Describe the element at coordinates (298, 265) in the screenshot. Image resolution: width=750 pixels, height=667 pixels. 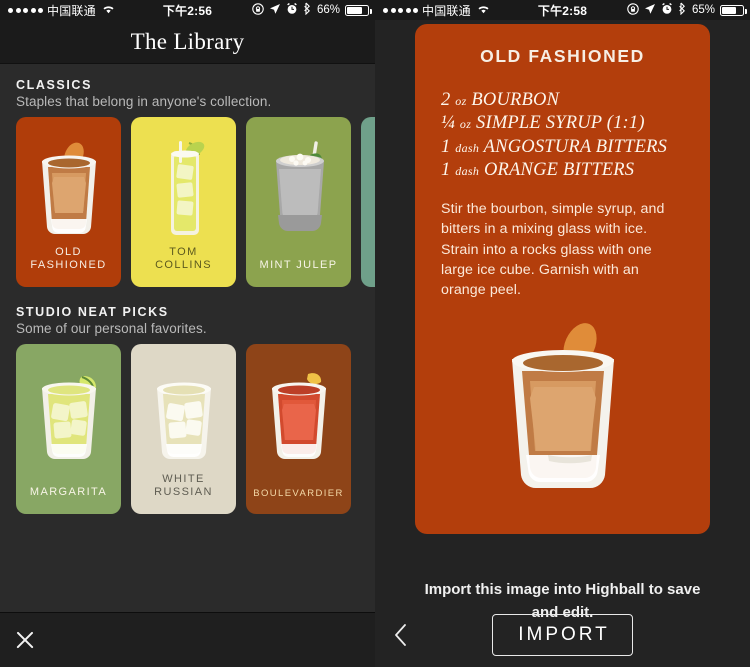
I see `card-label: MINT JULEP` at that location.